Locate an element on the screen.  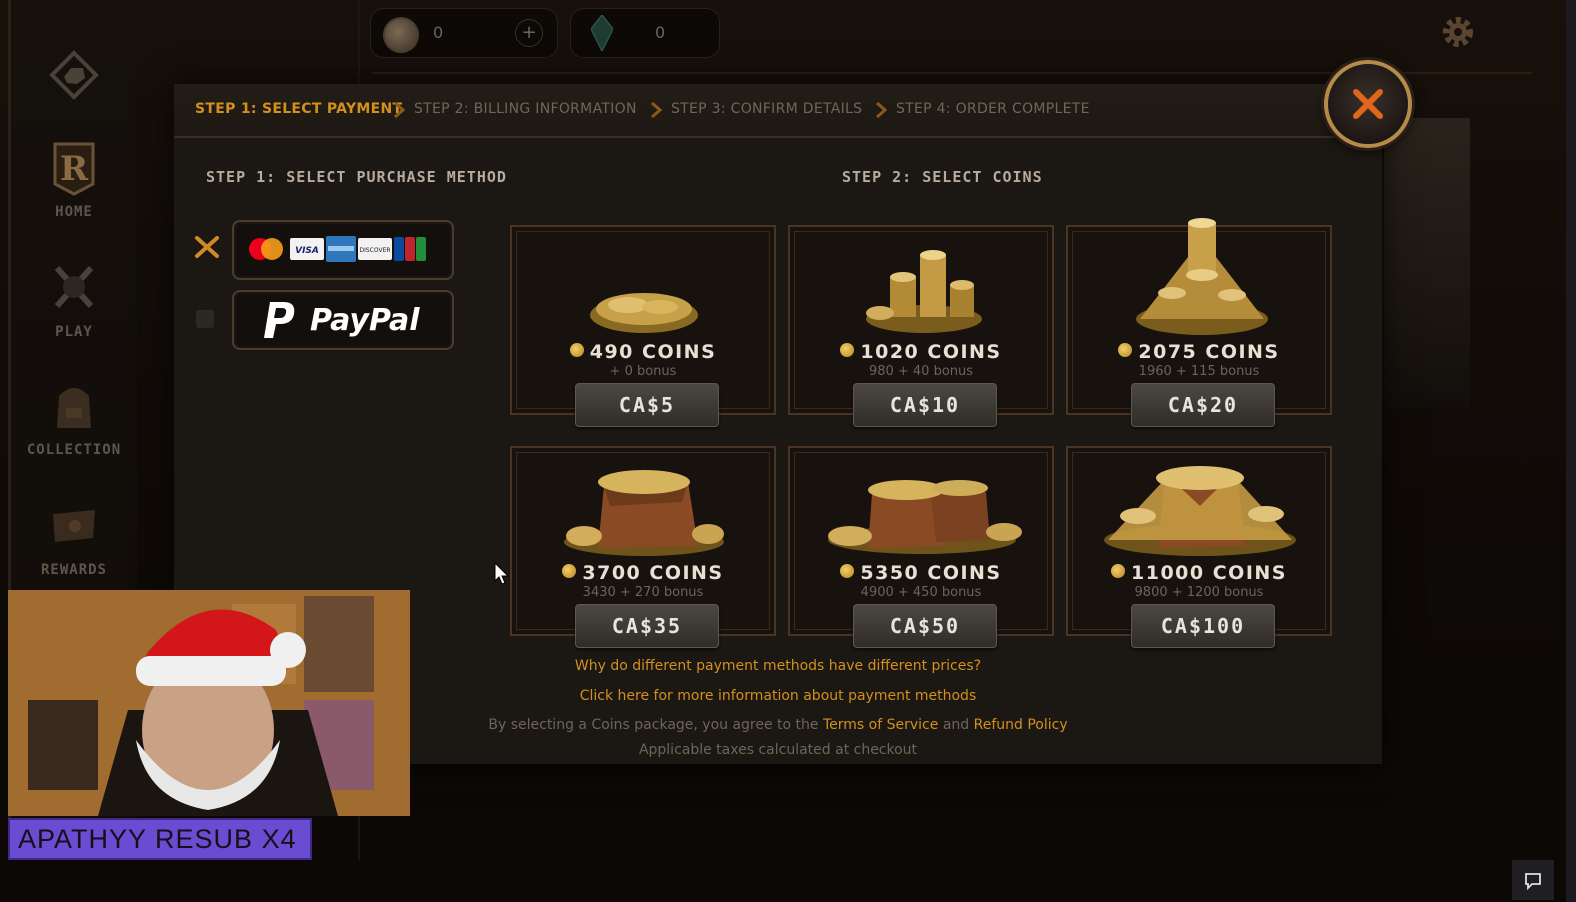
sidebar-item-collection: COLLECTION is located at coordinates (74, 418).